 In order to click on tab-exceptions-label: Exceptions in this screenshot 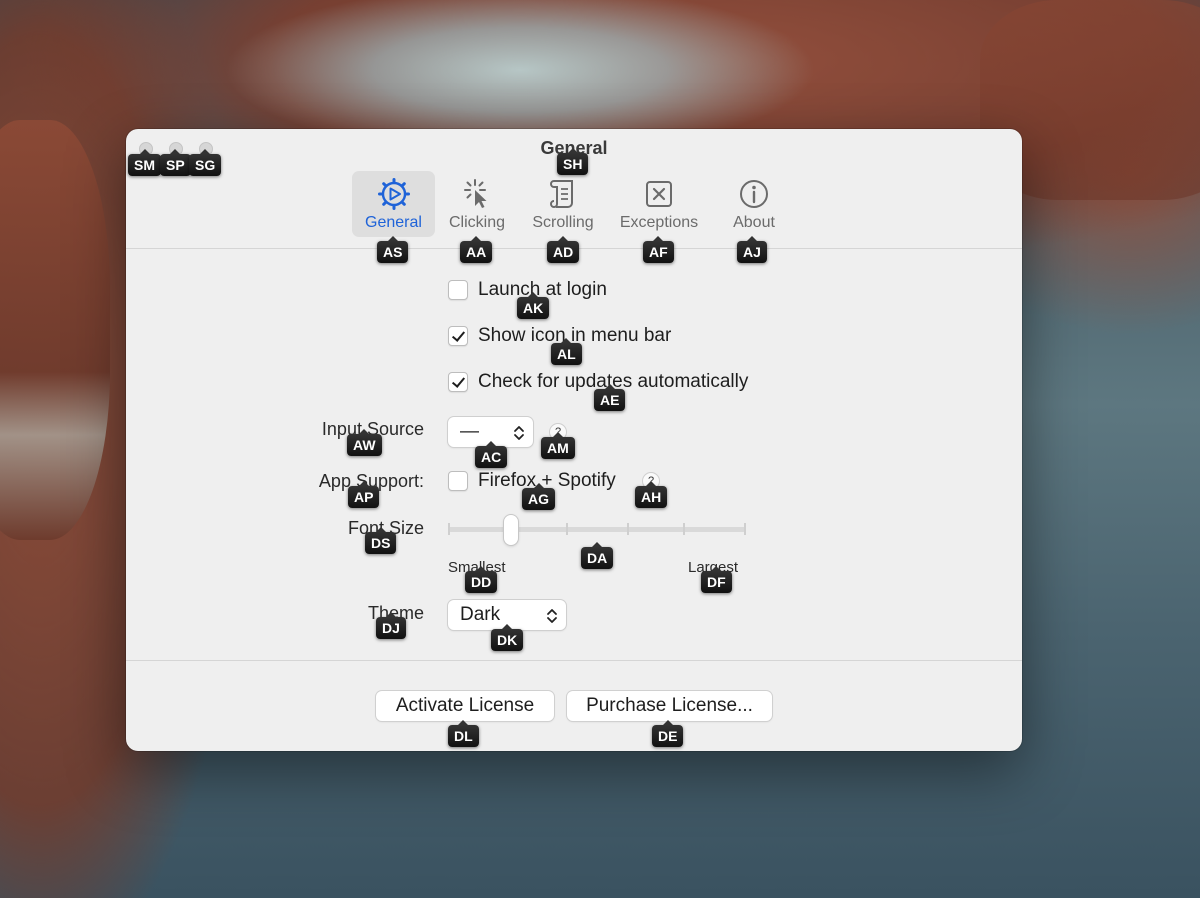, I will do `click(659, 222)`.